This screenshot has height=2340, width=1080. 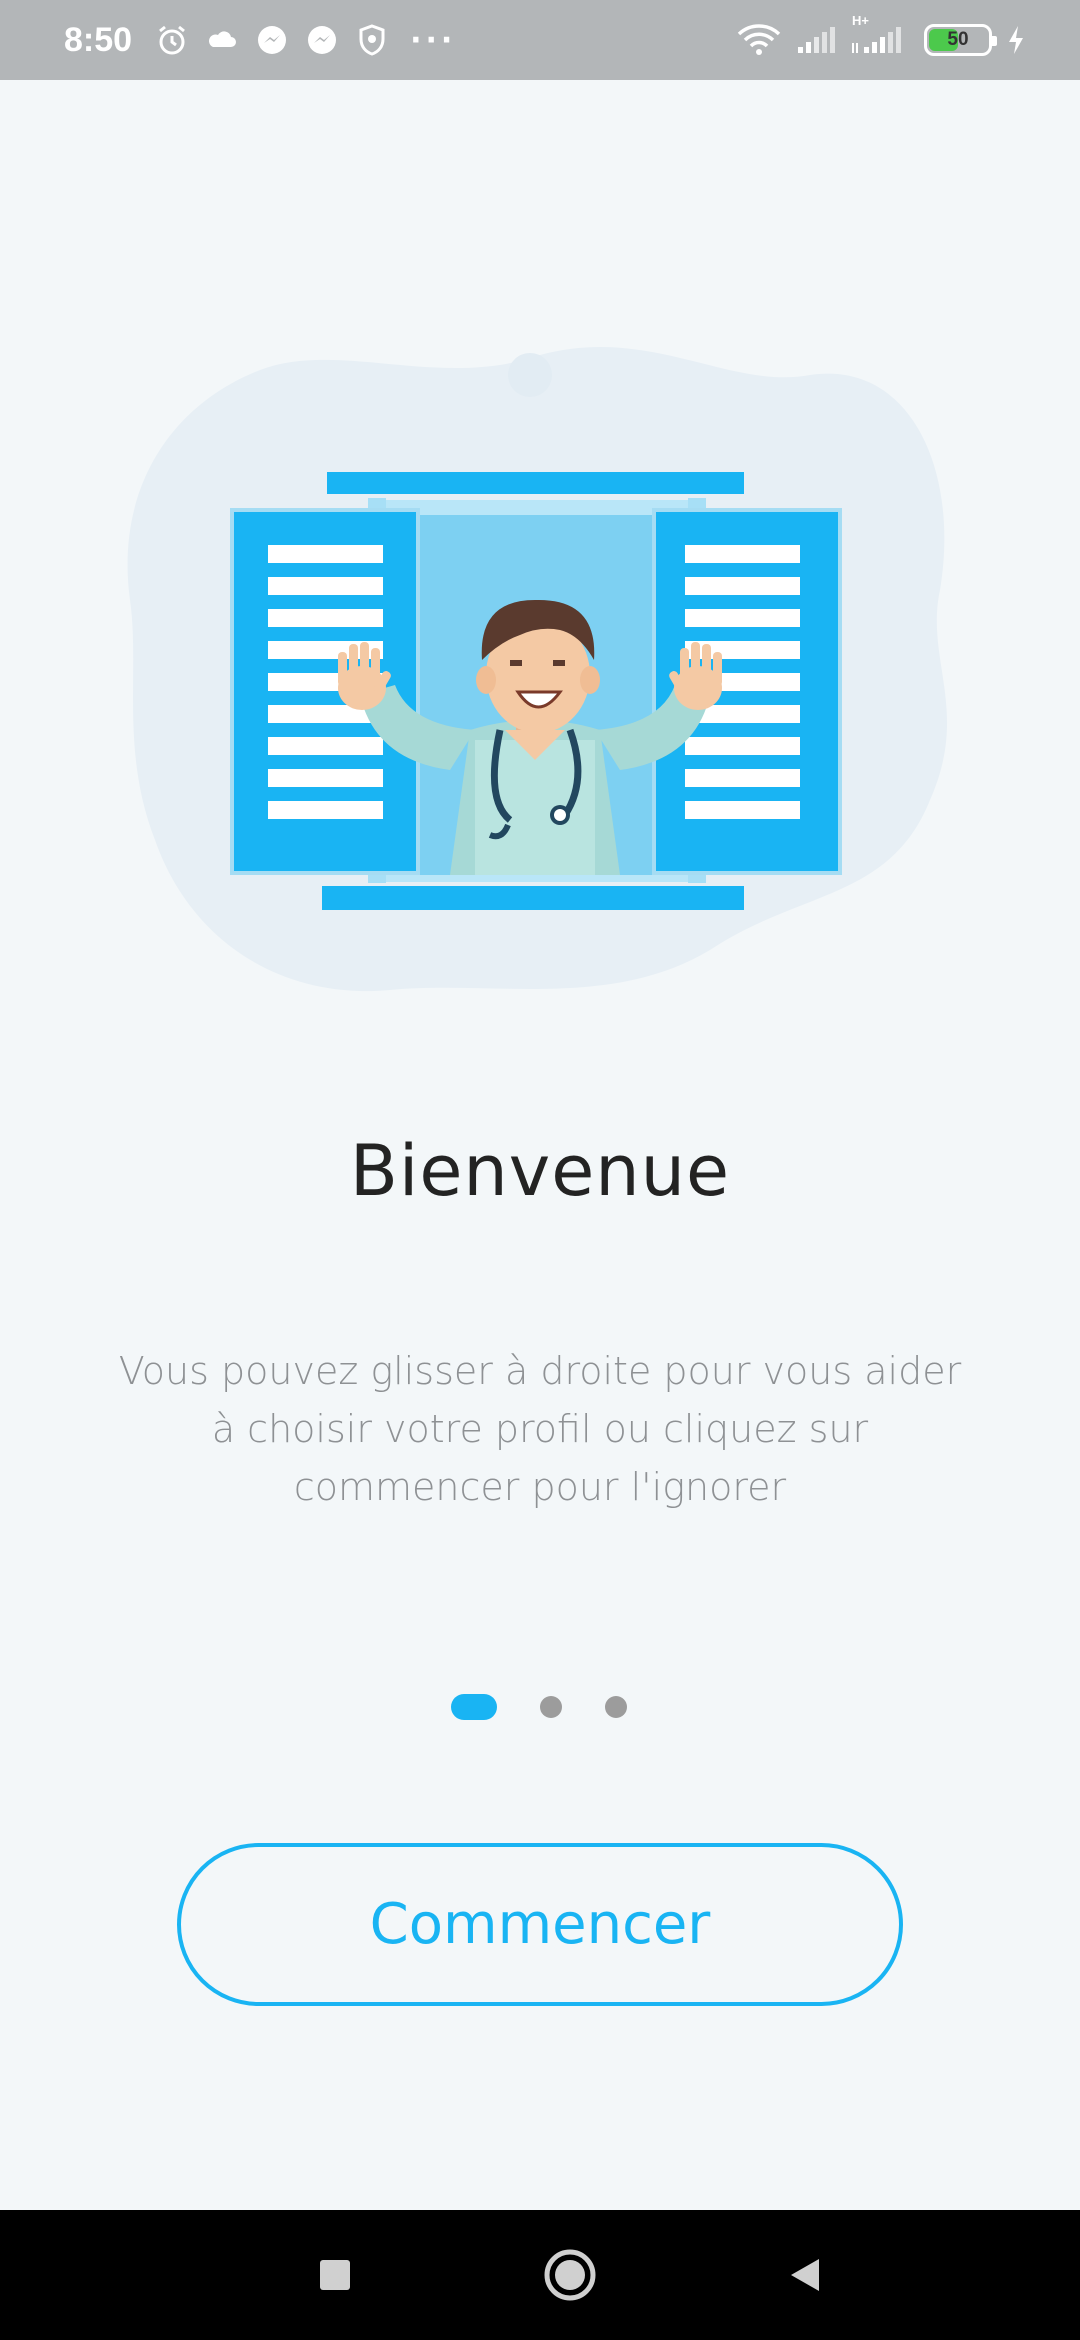 I want to click on navigation-bar, so click(x=540, y=2275).